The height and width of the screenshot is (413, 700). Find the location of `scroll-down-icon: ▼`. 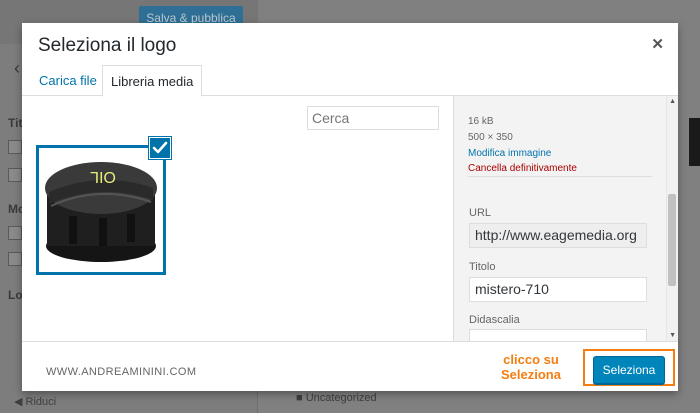

scroll-down-icon: ▼ is located at coordinates (672, 335).